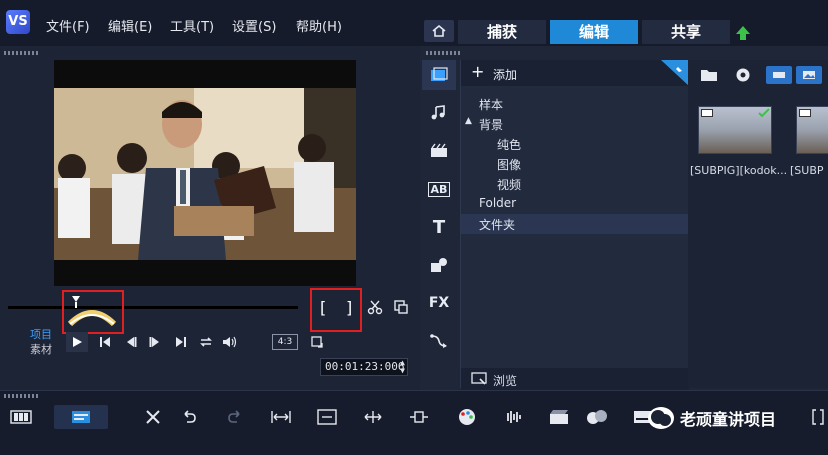  Describe the element at coordinates (323, 307) in the screenshot. I see `mark-in-button: [` at that location.